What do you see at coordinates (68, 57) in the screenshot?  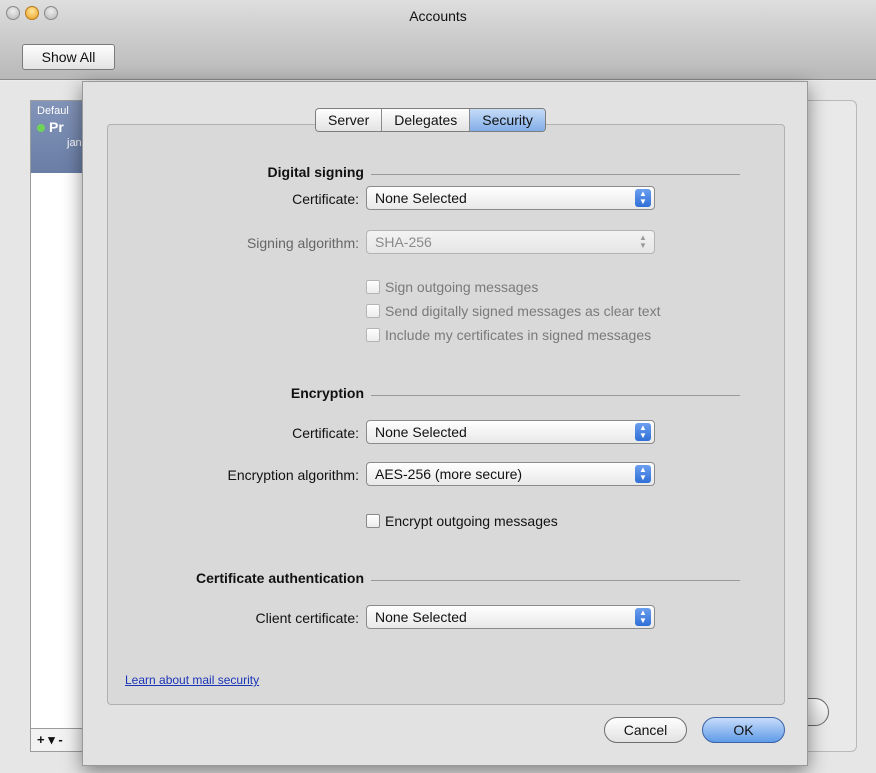 I see `show-all-button: Show All` at bounding box center [68, 57].